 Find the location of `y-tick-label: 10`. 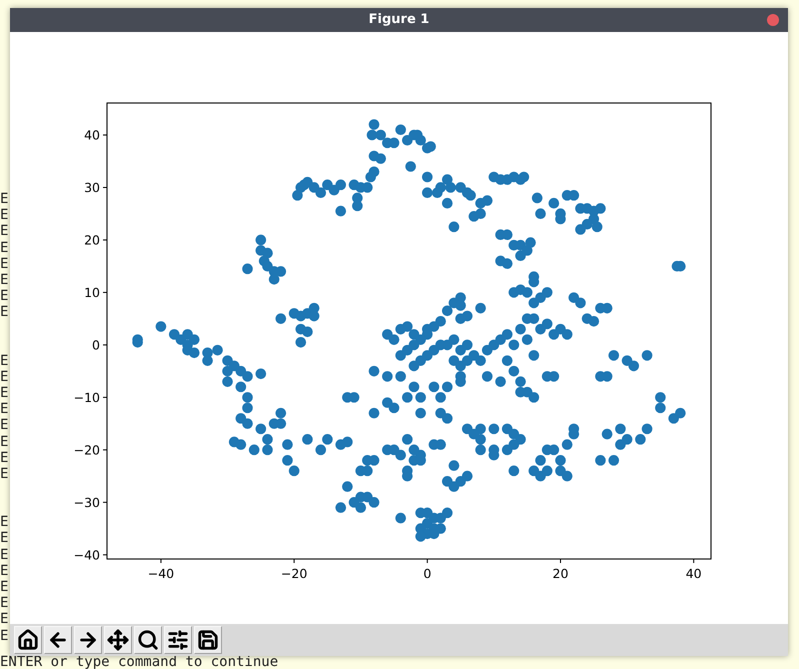

y-tick-label: 10 is located at coordinates (92, 292).